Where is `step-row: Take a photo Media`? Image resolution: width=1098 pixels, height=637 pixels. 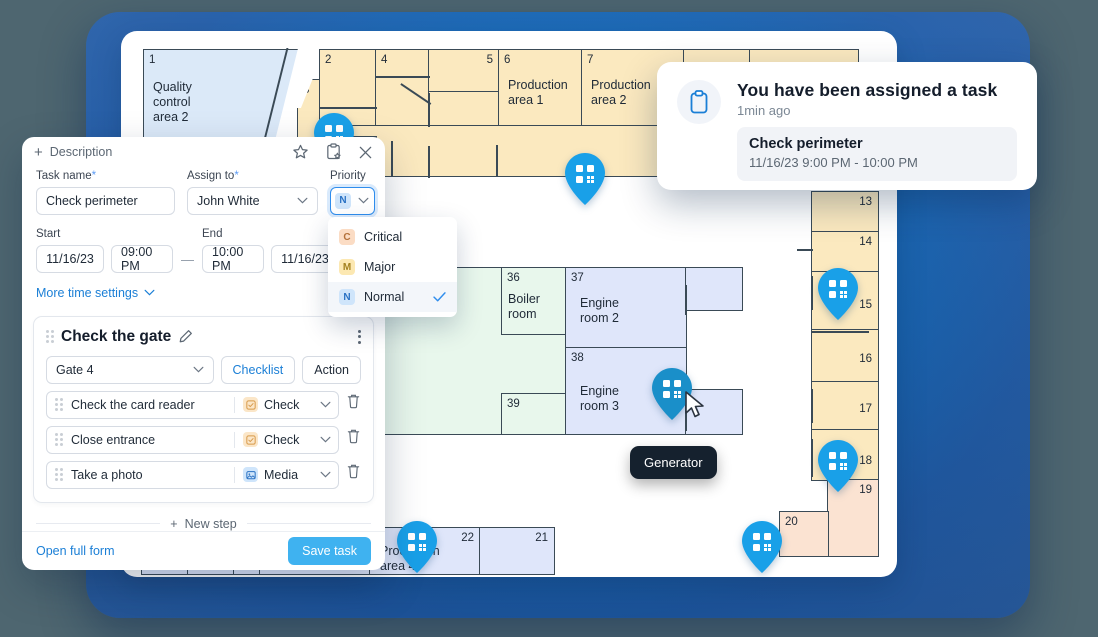
step-row: Take a photo Media is located at coordinates (203, 471).